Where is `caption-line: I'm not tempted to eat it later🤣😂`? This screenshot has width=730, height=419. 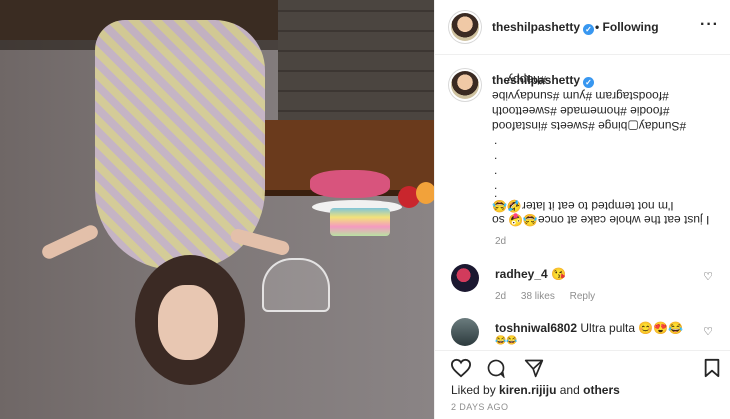 caption-line: I'm not tempted to eat it later🤣😂 is located at coordinates (583, 206).